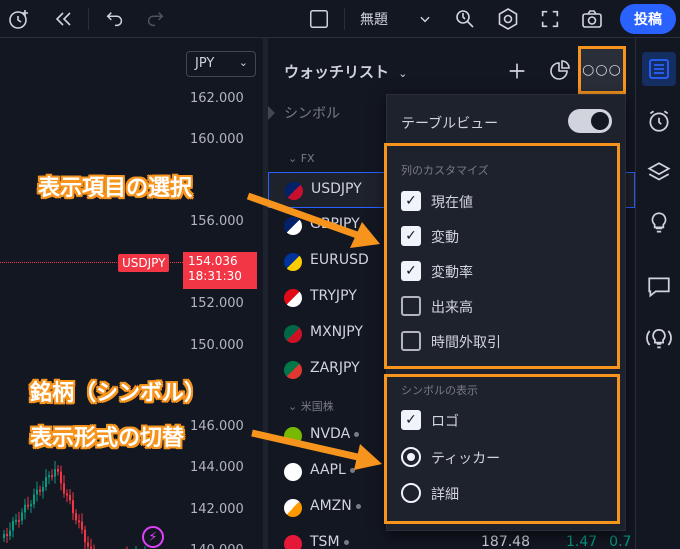 This screenshot has height=549, width=680. What do you see at coordinates (501, 306) in the screenshot?
I see `column-option: 出来高` at bounding box center [501, 306].